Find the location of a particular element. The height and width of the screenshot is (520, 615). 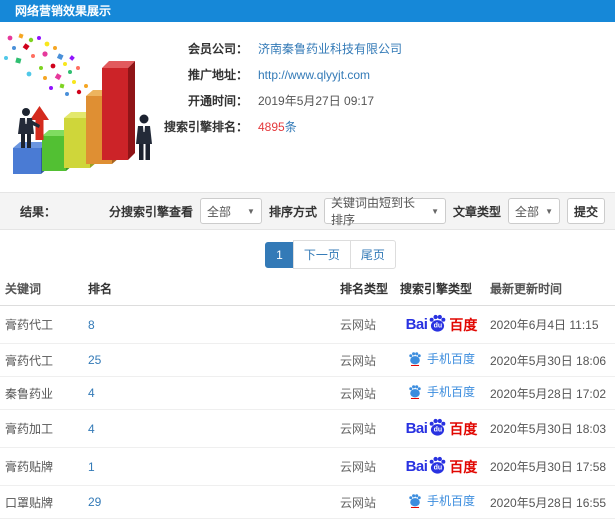

confetti-dots is located at coordinates (46, 64).